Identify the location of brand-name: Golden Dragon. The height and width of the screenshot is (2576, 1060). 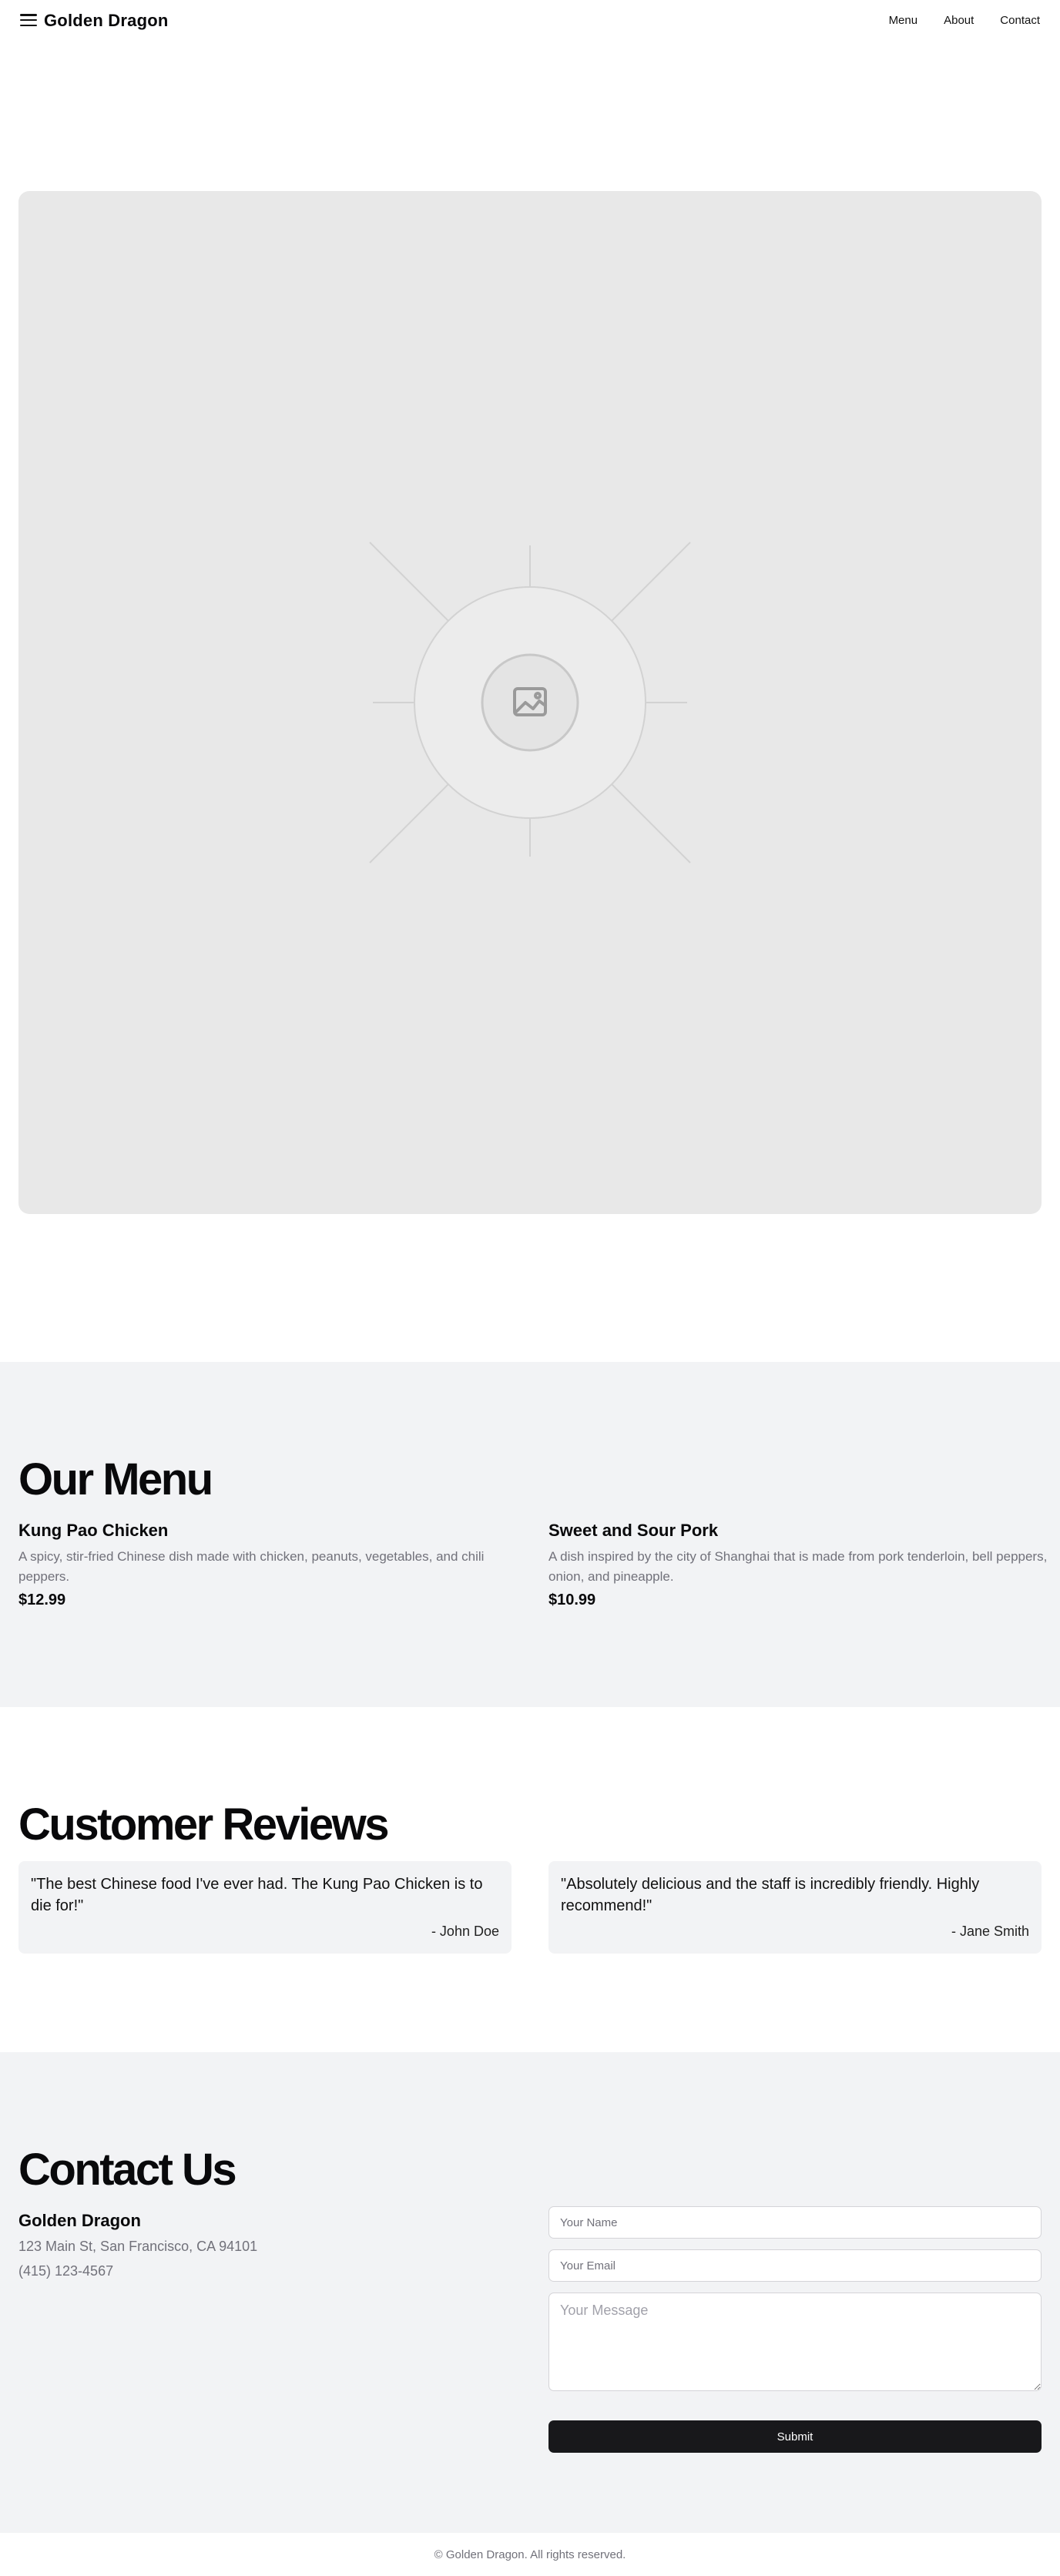
(106, 21).